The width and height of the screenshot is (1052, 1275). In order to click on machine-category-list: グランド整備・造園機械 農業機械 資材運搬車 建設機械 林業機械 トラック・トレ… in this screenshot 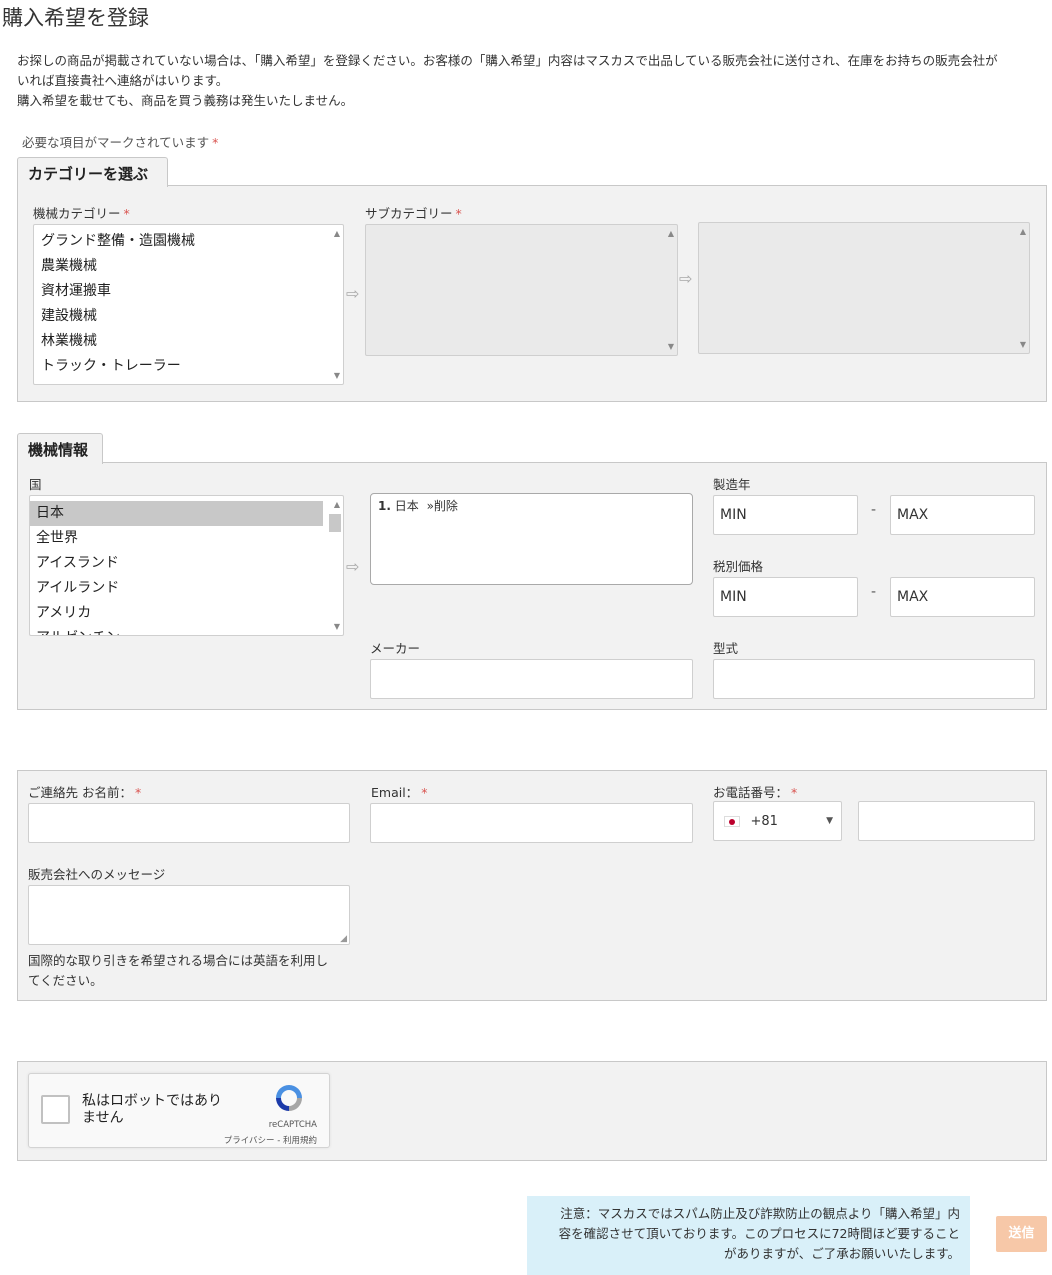, I will do `click(188, 304)`.